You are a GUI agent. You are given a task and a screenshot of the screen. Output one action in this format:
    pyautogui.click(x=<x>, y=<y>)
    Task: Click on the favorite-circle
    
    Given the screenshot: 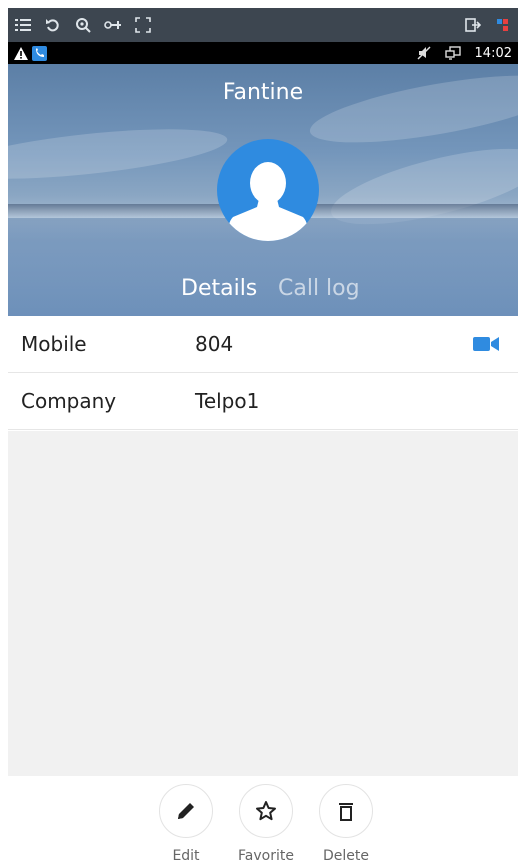 What is the action you would take?
    pyautogui.click(x=266, y=811)
    